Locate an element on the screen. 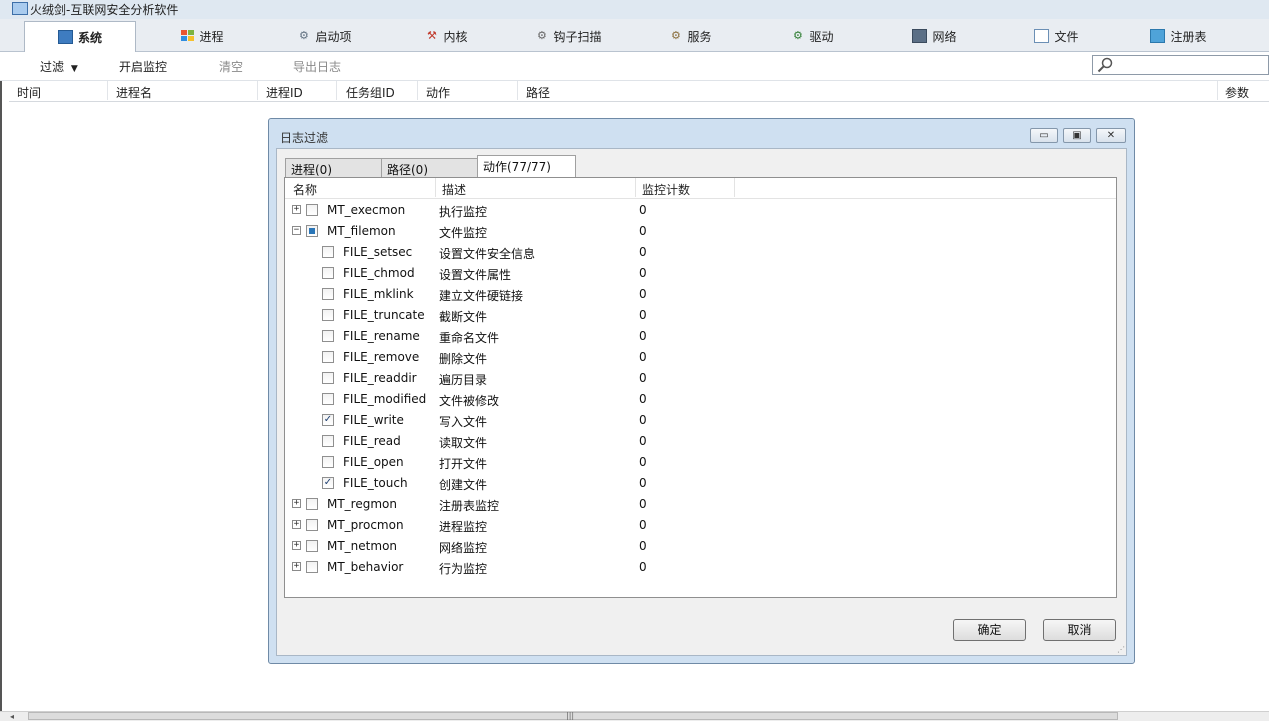 Image resolution: width=1269 pixels, height=721 pixels. tab-label: 启动项 is located at coordinates (333, 36).